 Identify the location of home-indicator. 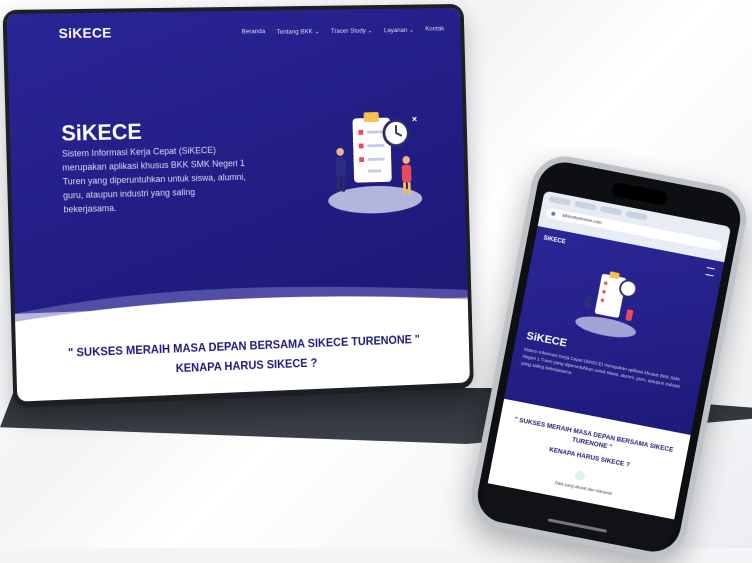
(577, 525).